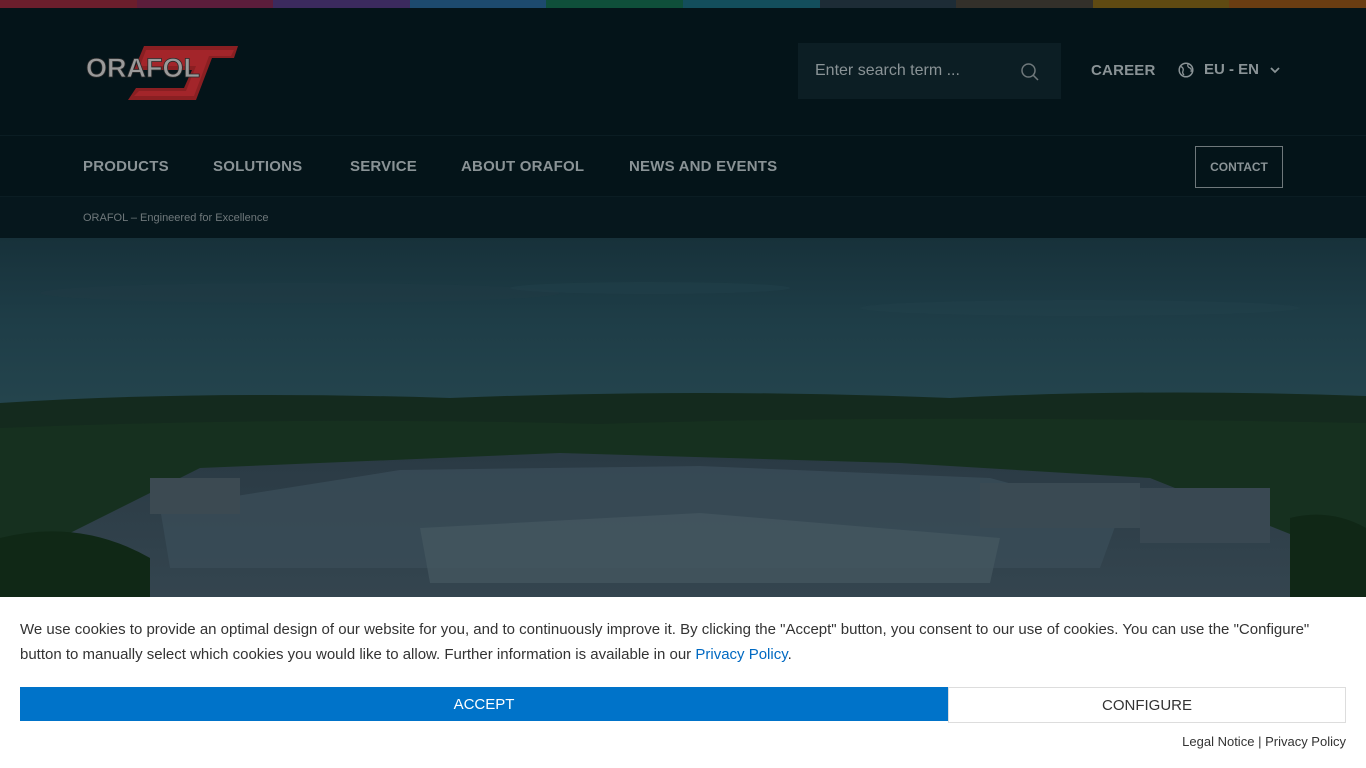  What do you see at coordinates (1030, 72) in the screenshot?
I see `search-icon` at bounding box center [1030, 72].